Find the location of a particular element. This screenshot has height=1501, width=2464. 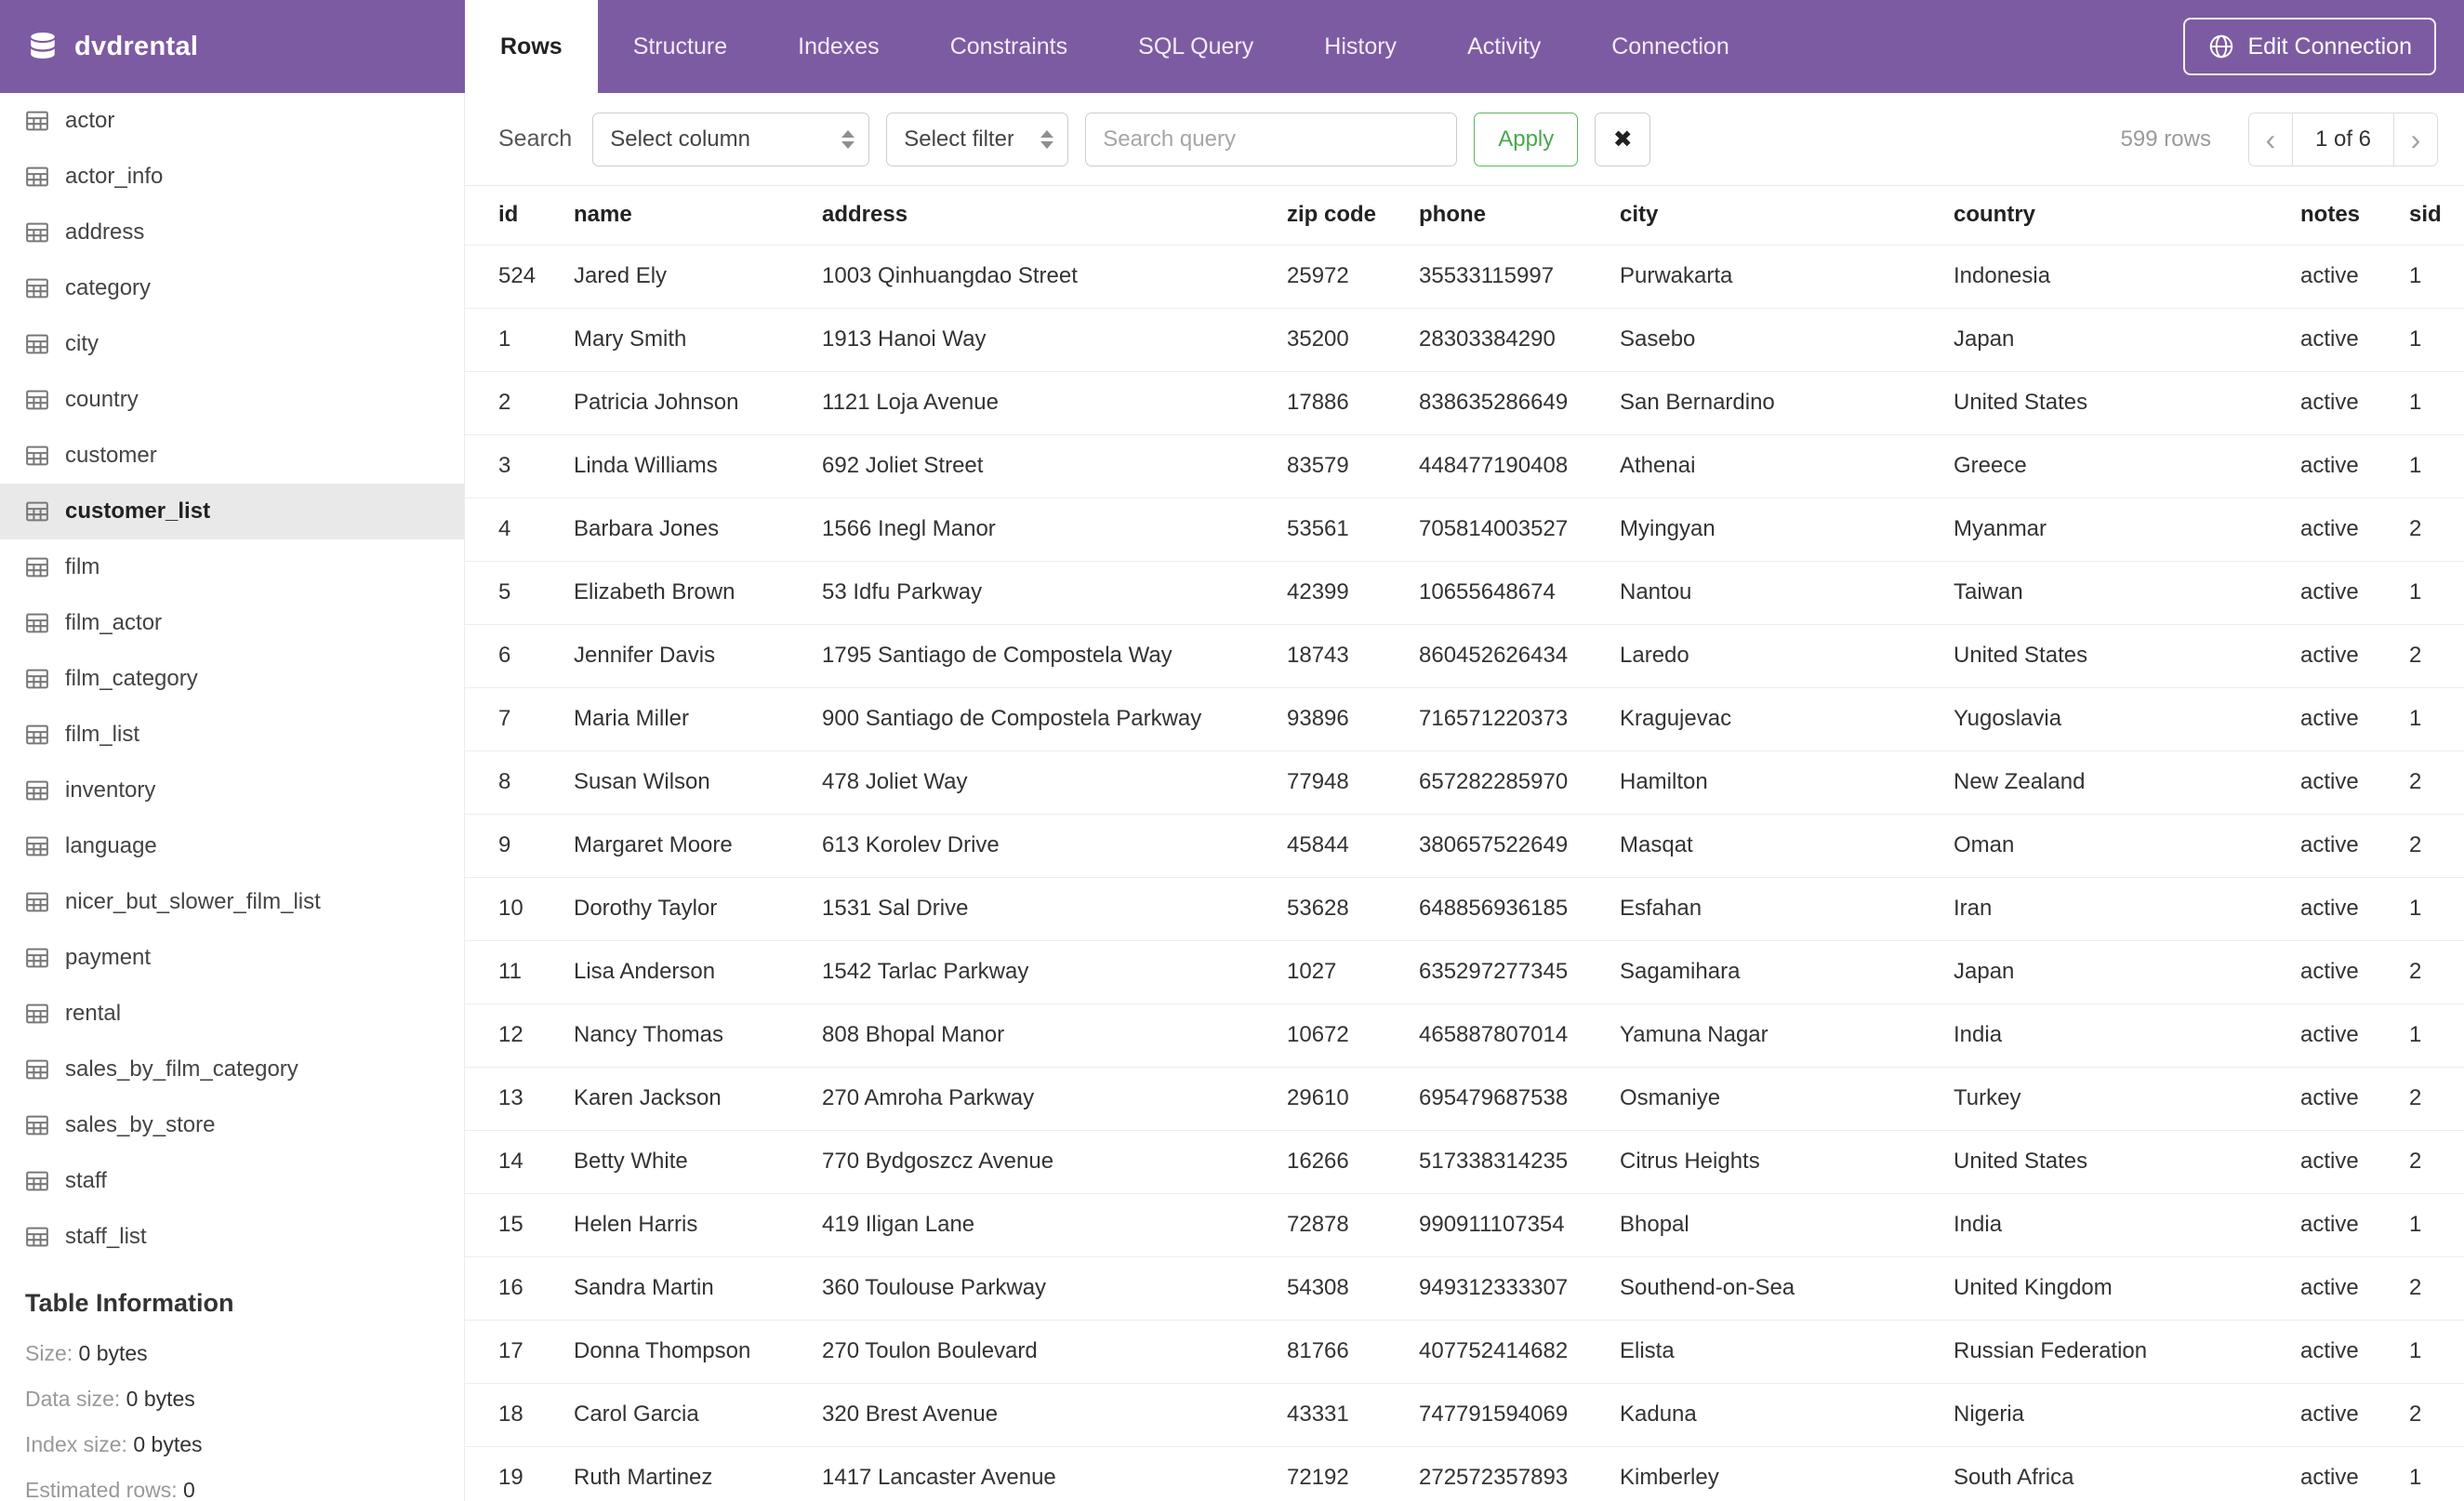

cell-zip-code: 81766 is located at coordinates (1353, 1352).